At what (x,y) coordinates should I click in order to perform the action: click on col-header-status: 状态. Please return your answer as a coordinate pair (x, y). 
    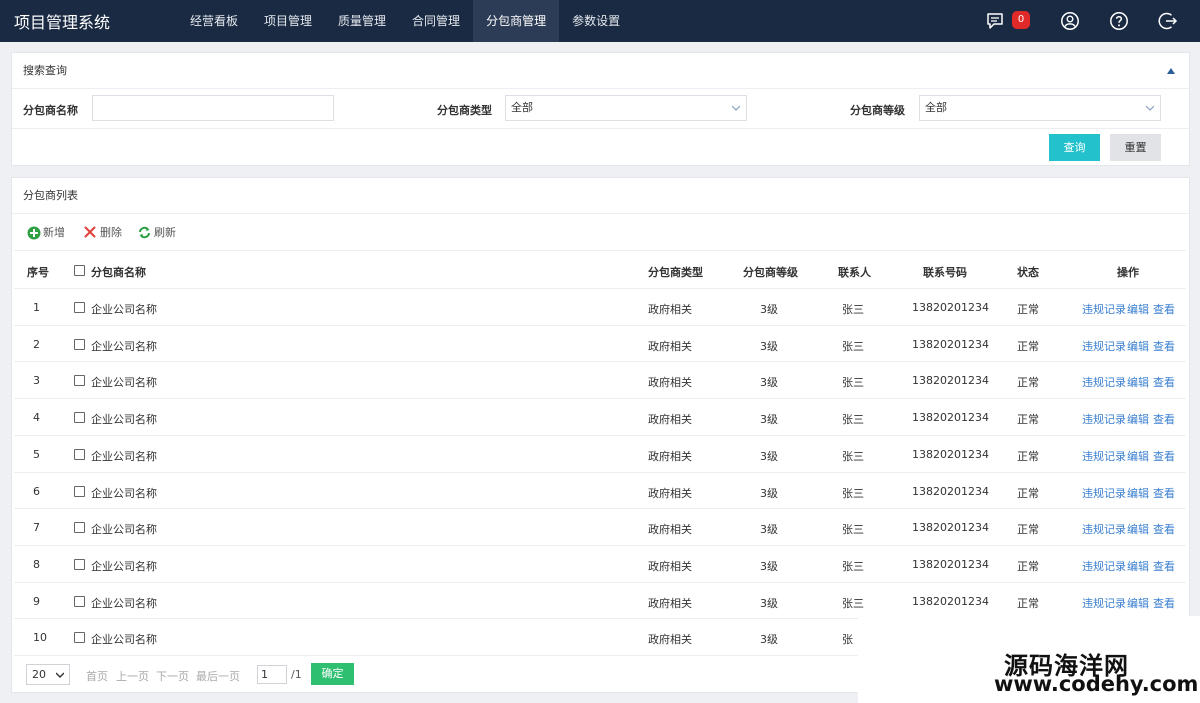
    Looking at the image, I should click on (1028, 272).